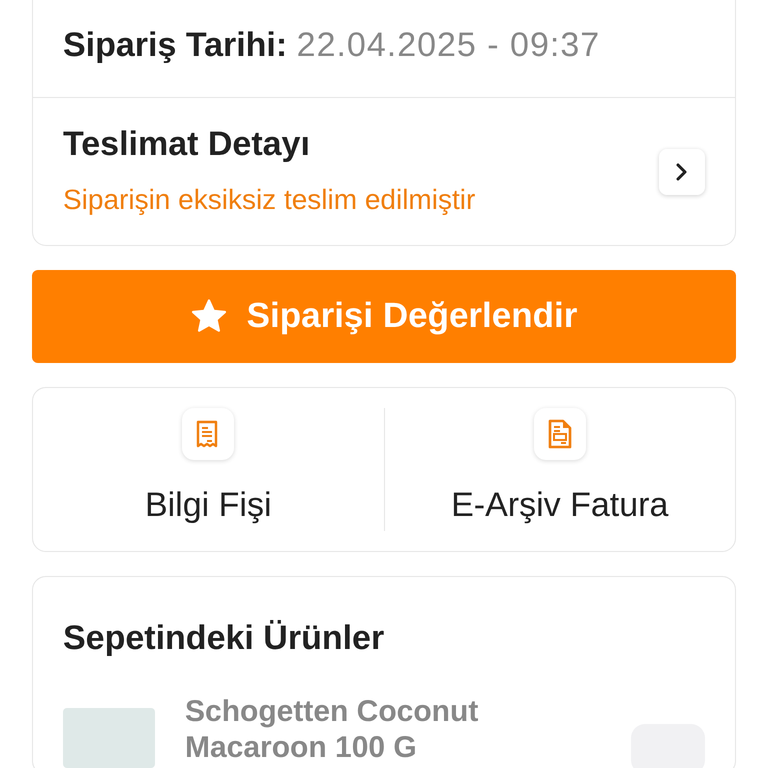 The image size is (768, 768). What do you see at coordinates (175, 45) in the screenshot?
I see `order-date-label: Sipariş Tarihi:` at bounding box center [175, 45].